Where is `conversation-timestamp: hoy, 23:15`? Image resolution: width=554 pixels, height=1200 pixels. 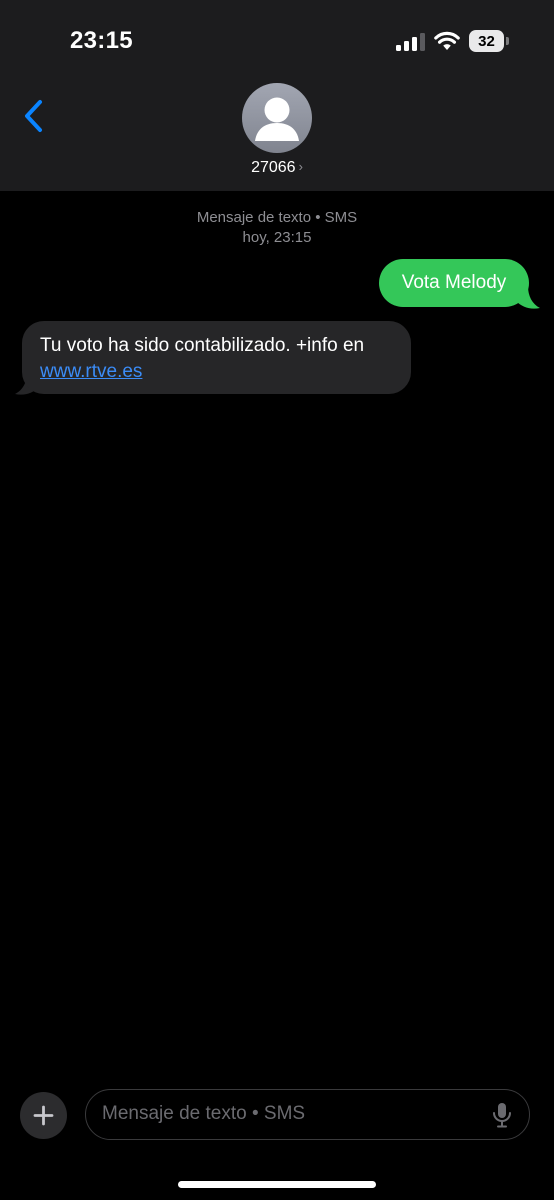 conversation-timestamp: hoy, 23:15 is located at coordinates (277, 237).